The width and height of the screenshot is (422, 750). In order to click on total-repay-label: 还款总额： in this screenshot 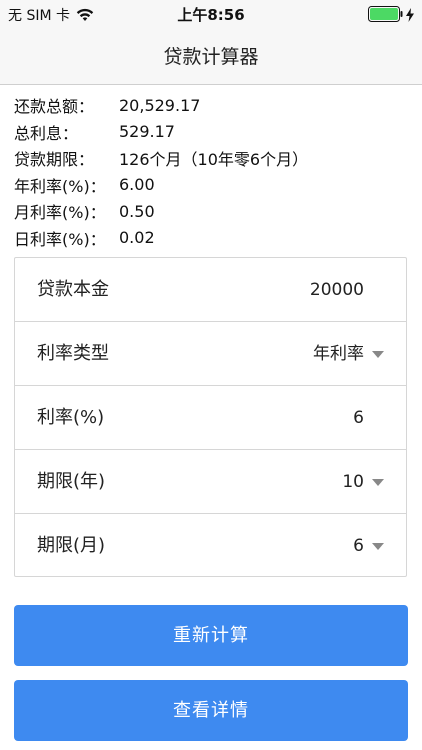, I will do `click(54, 107)`.